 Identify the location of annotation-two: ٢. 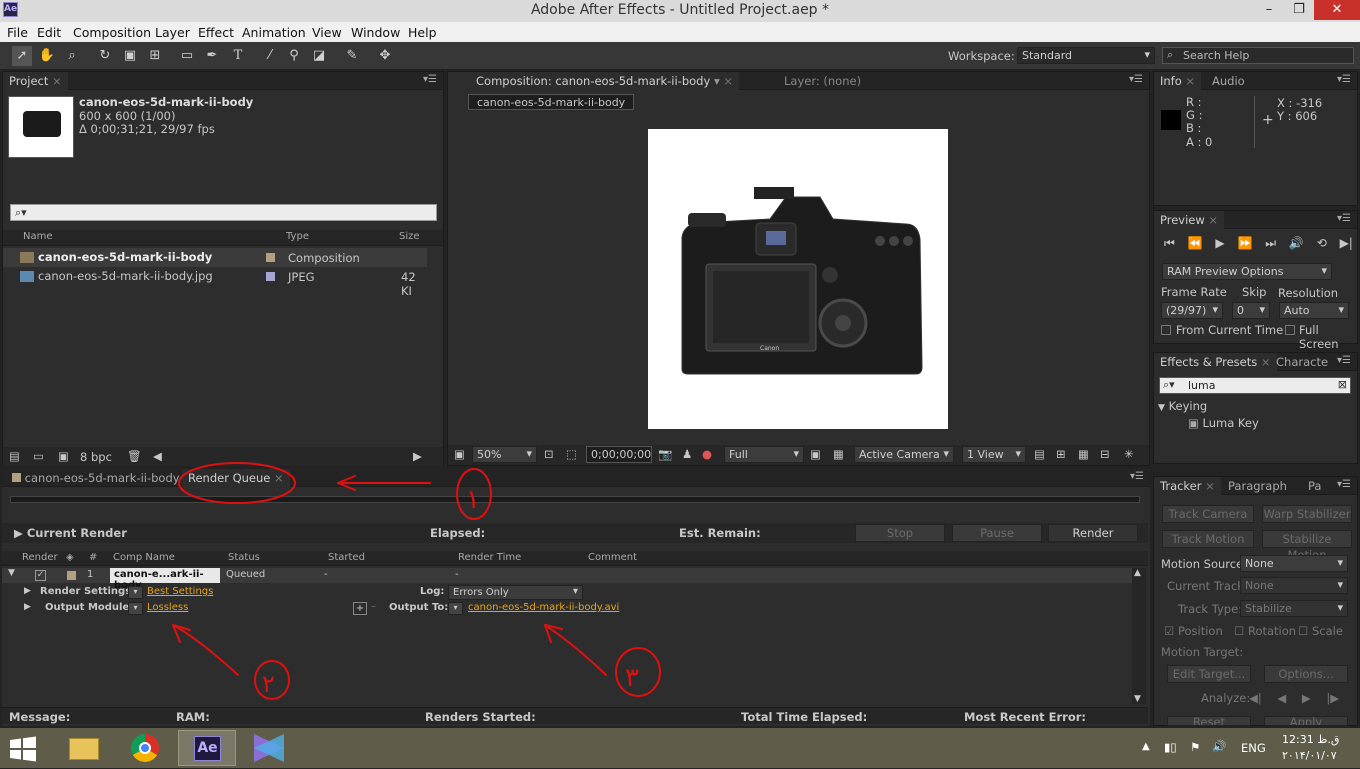
(268, 684).